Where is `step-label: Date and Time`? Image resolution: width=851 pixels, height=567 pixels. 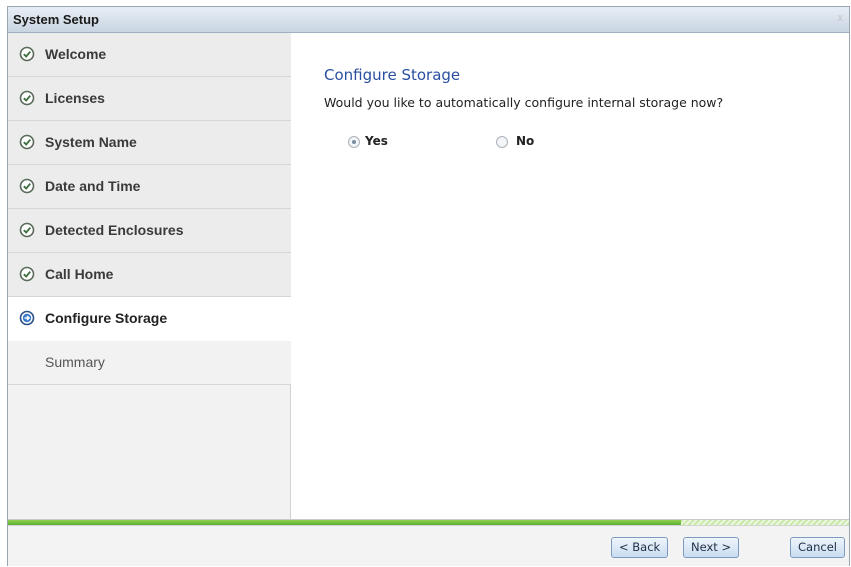
step-label: Date and Time is located at coordinates (93, 186).